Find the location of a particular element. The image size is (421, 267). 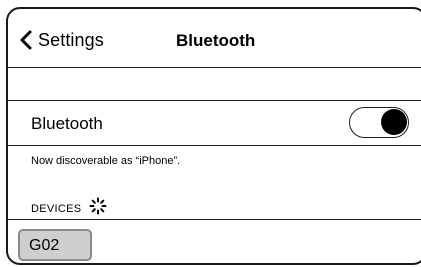

discoverable-text: Now discoverable as “iPhone”. is located at coordinates (106, 161).